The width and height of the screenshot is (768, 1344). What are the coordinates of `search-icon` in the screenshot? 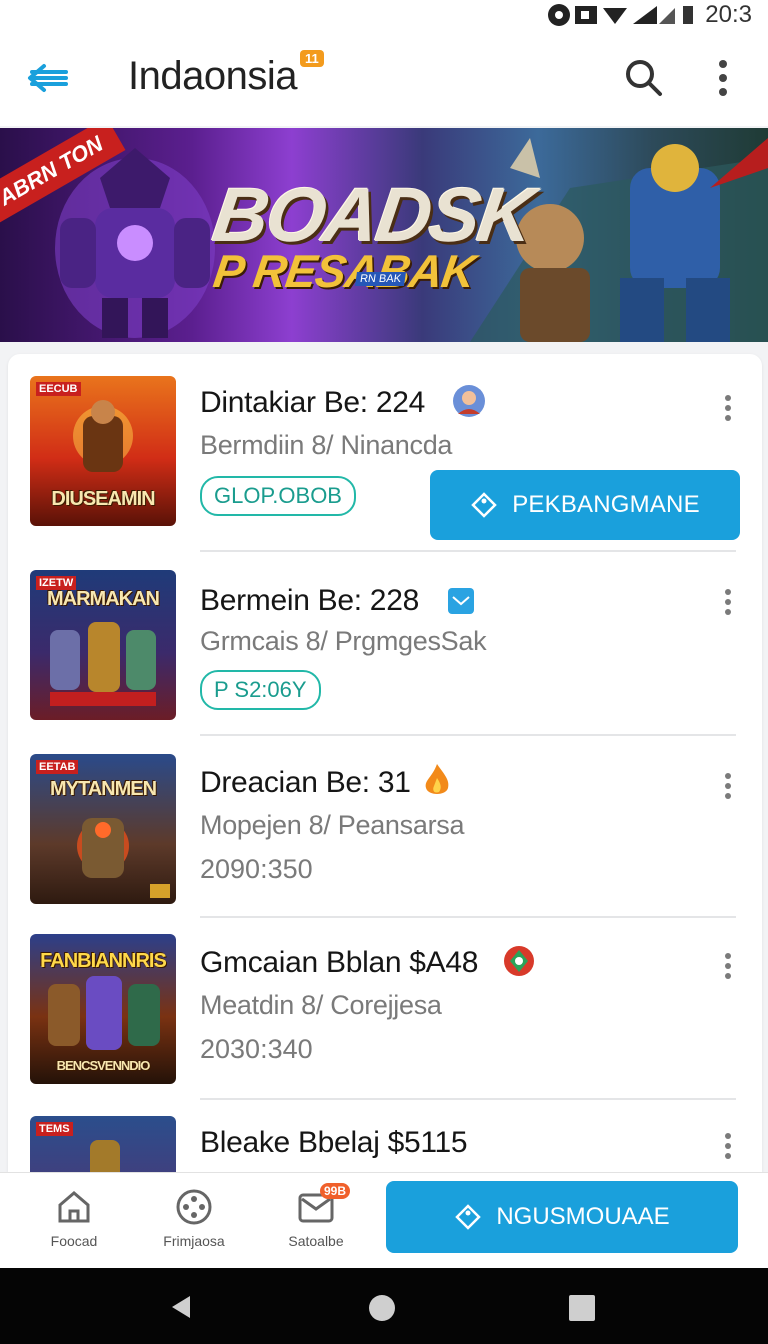 It's located at (644, 78).